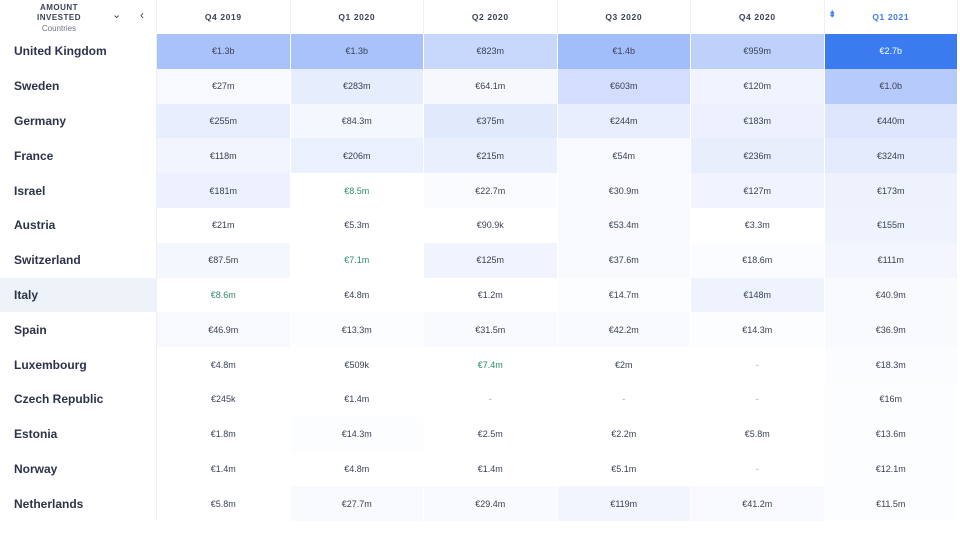 The image size is (960, 541). I want to click on table-row: Italy €8.6m €4.8m €1.2m €14.7m €148m €40.9m, so click(479, 295).